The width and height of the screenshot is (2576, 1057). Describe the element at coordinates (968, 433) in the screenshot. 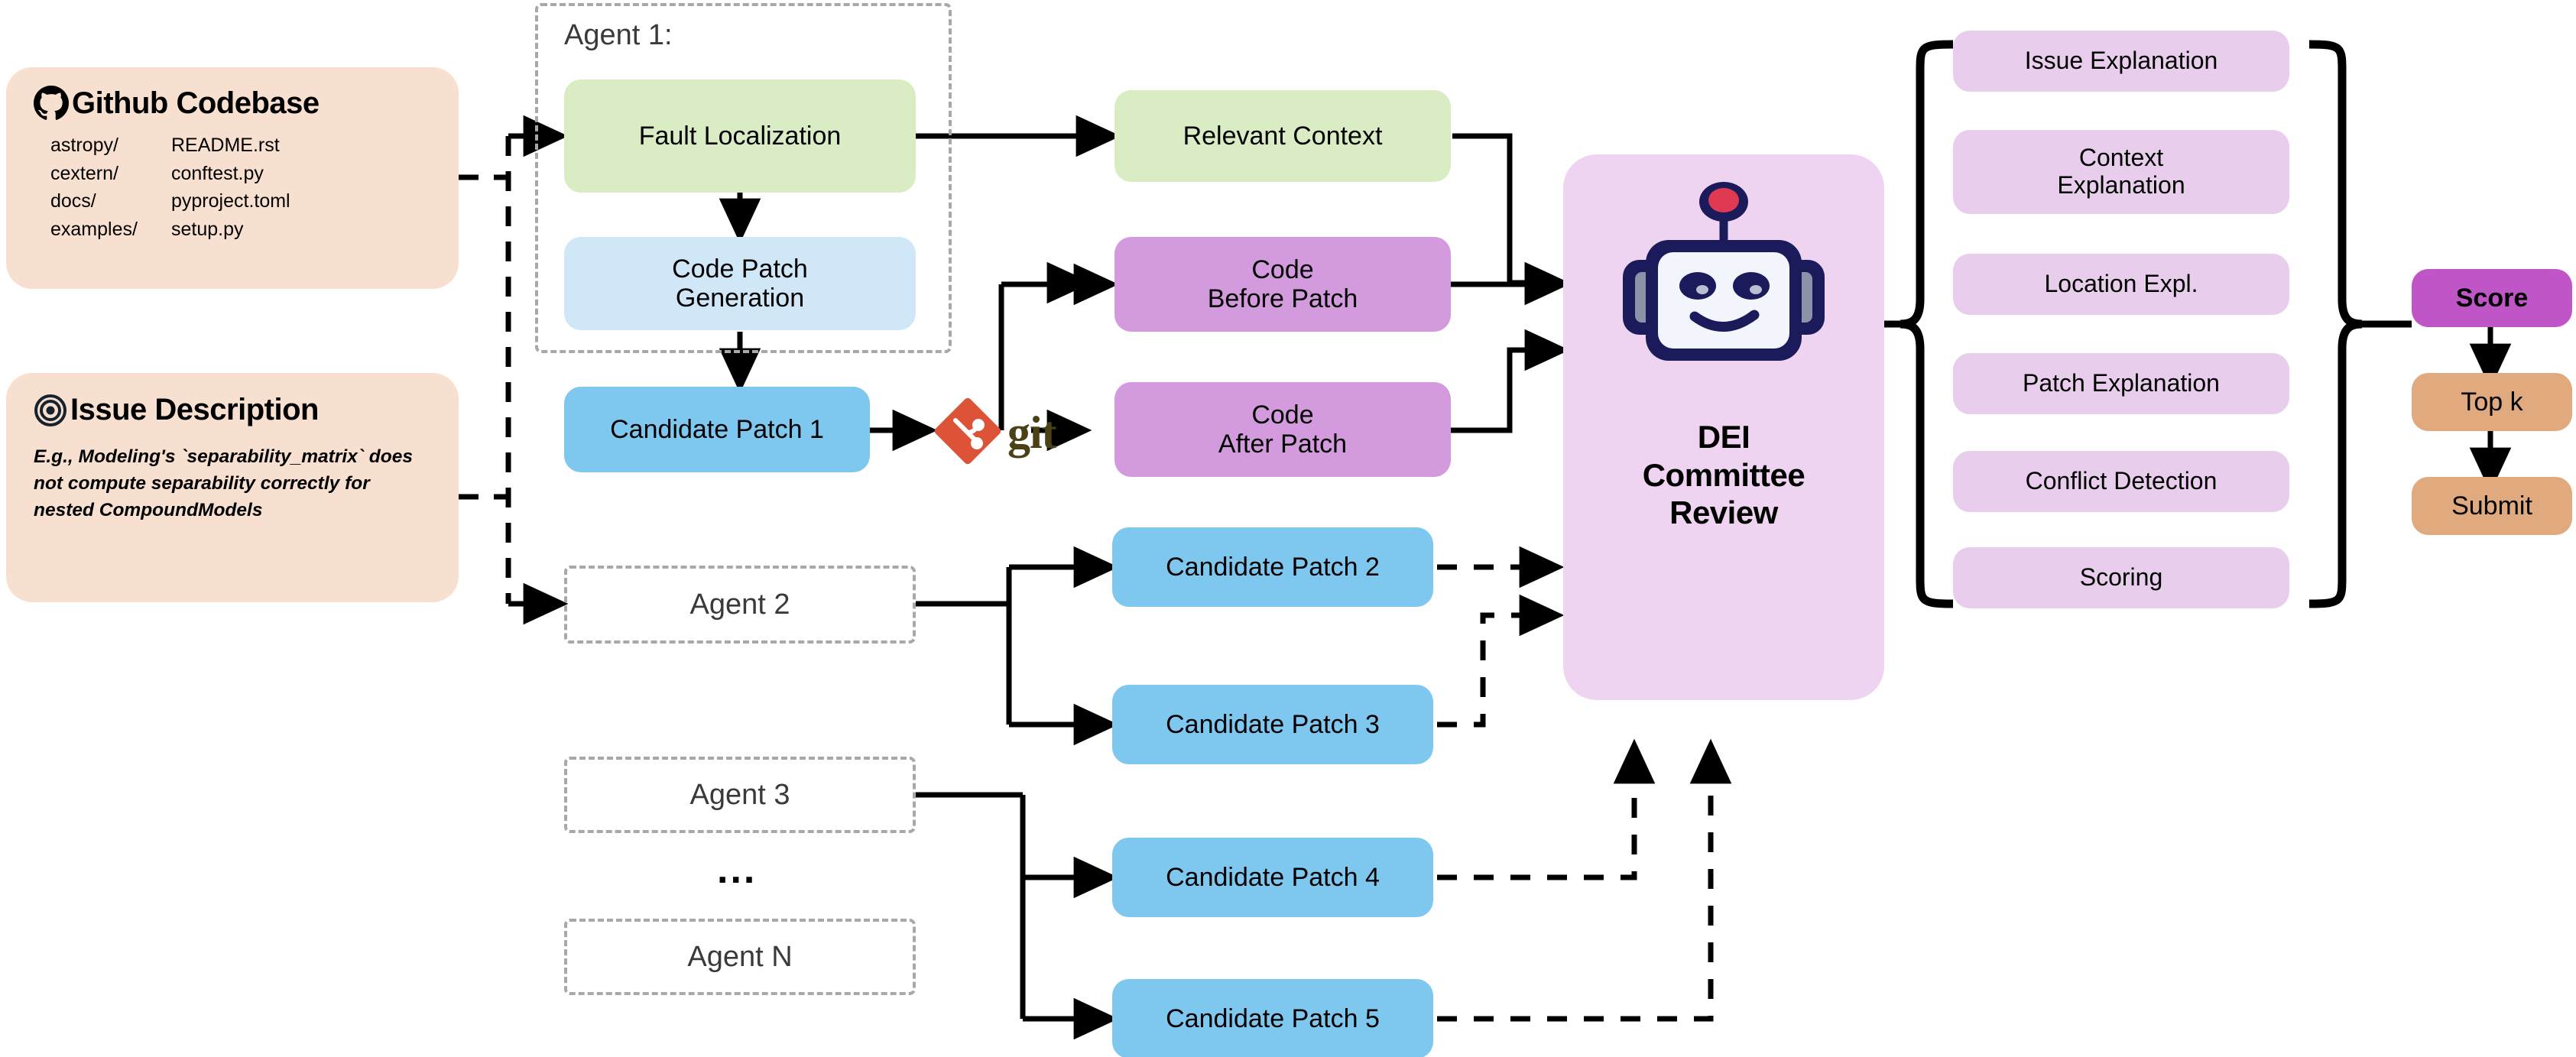

I see `git-logo-icon` at that location.